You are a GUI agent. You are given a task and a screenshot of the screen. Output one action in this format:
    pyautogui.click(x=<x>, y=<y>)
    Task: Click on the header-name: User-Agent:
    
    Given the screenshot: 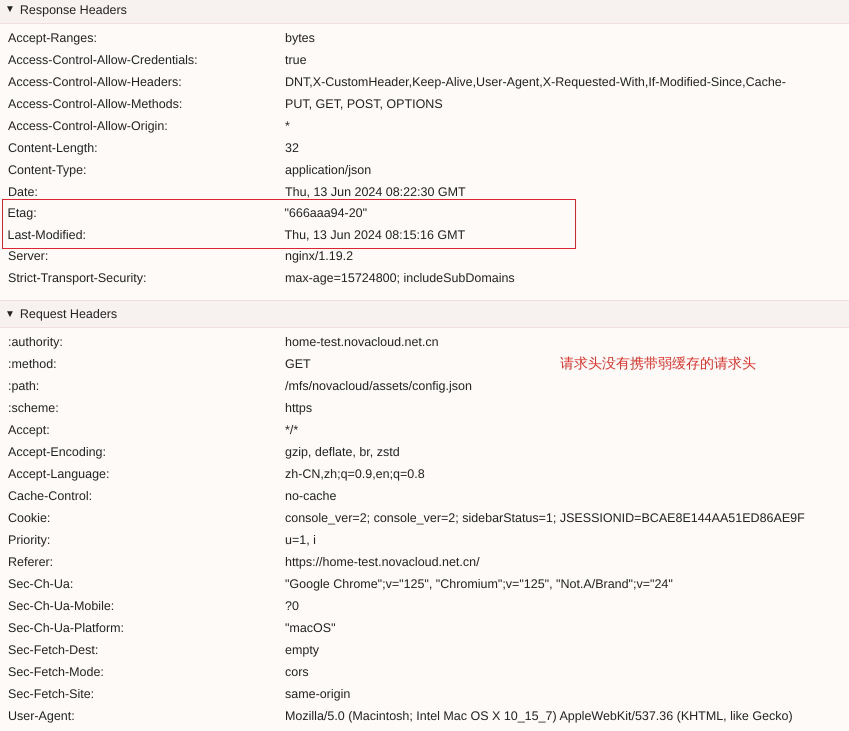 What is the action you would take?
    pyautogui.click(x=41, y=716)
    